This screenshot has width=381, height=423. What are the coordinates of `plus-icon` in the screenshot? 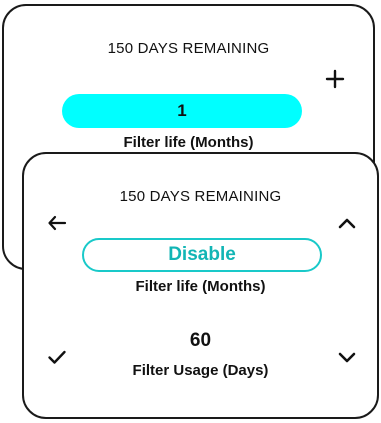 It's located at (335, 79).